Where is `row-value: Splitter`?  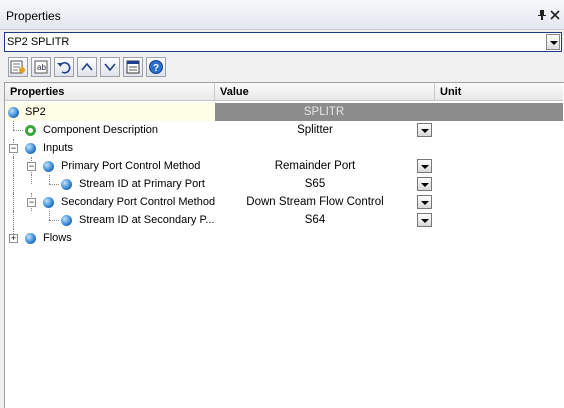
row-value: Splitter is located at coordinates (315, 130).